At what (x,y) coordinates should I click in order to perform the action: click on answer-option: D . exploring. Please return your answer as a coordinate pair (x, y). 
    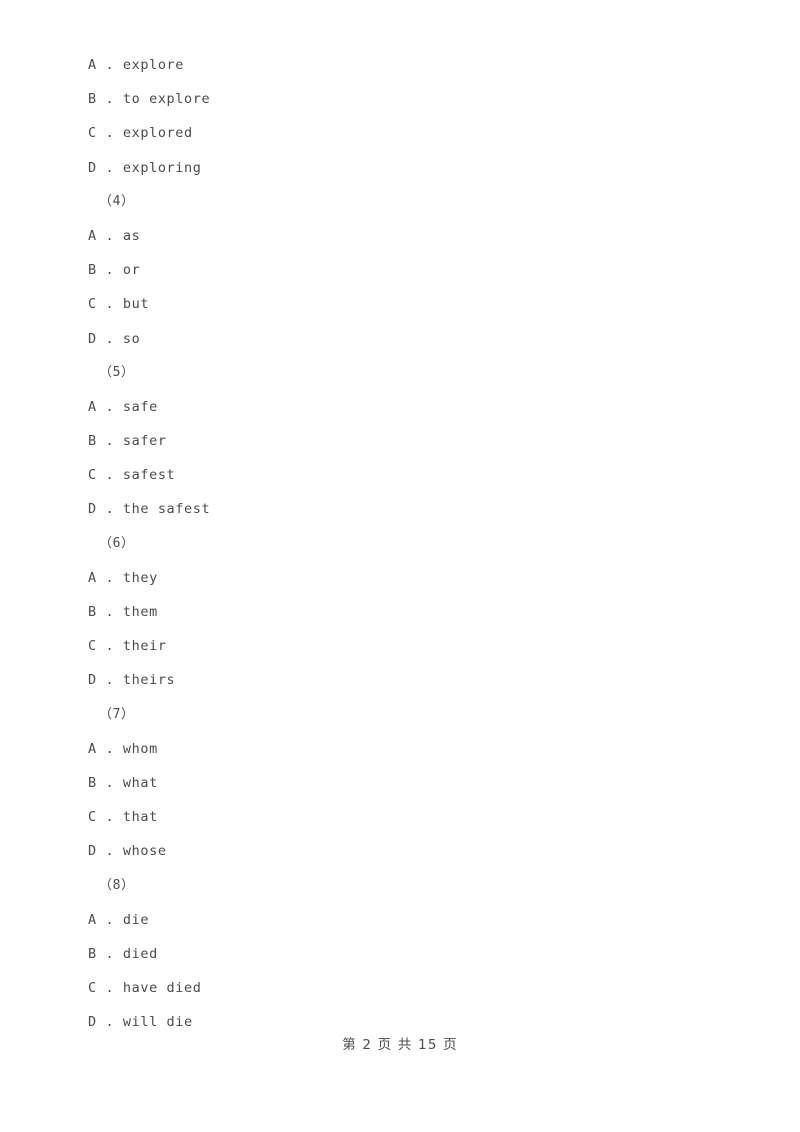
    Looking at the image, I should click on (145, 167).